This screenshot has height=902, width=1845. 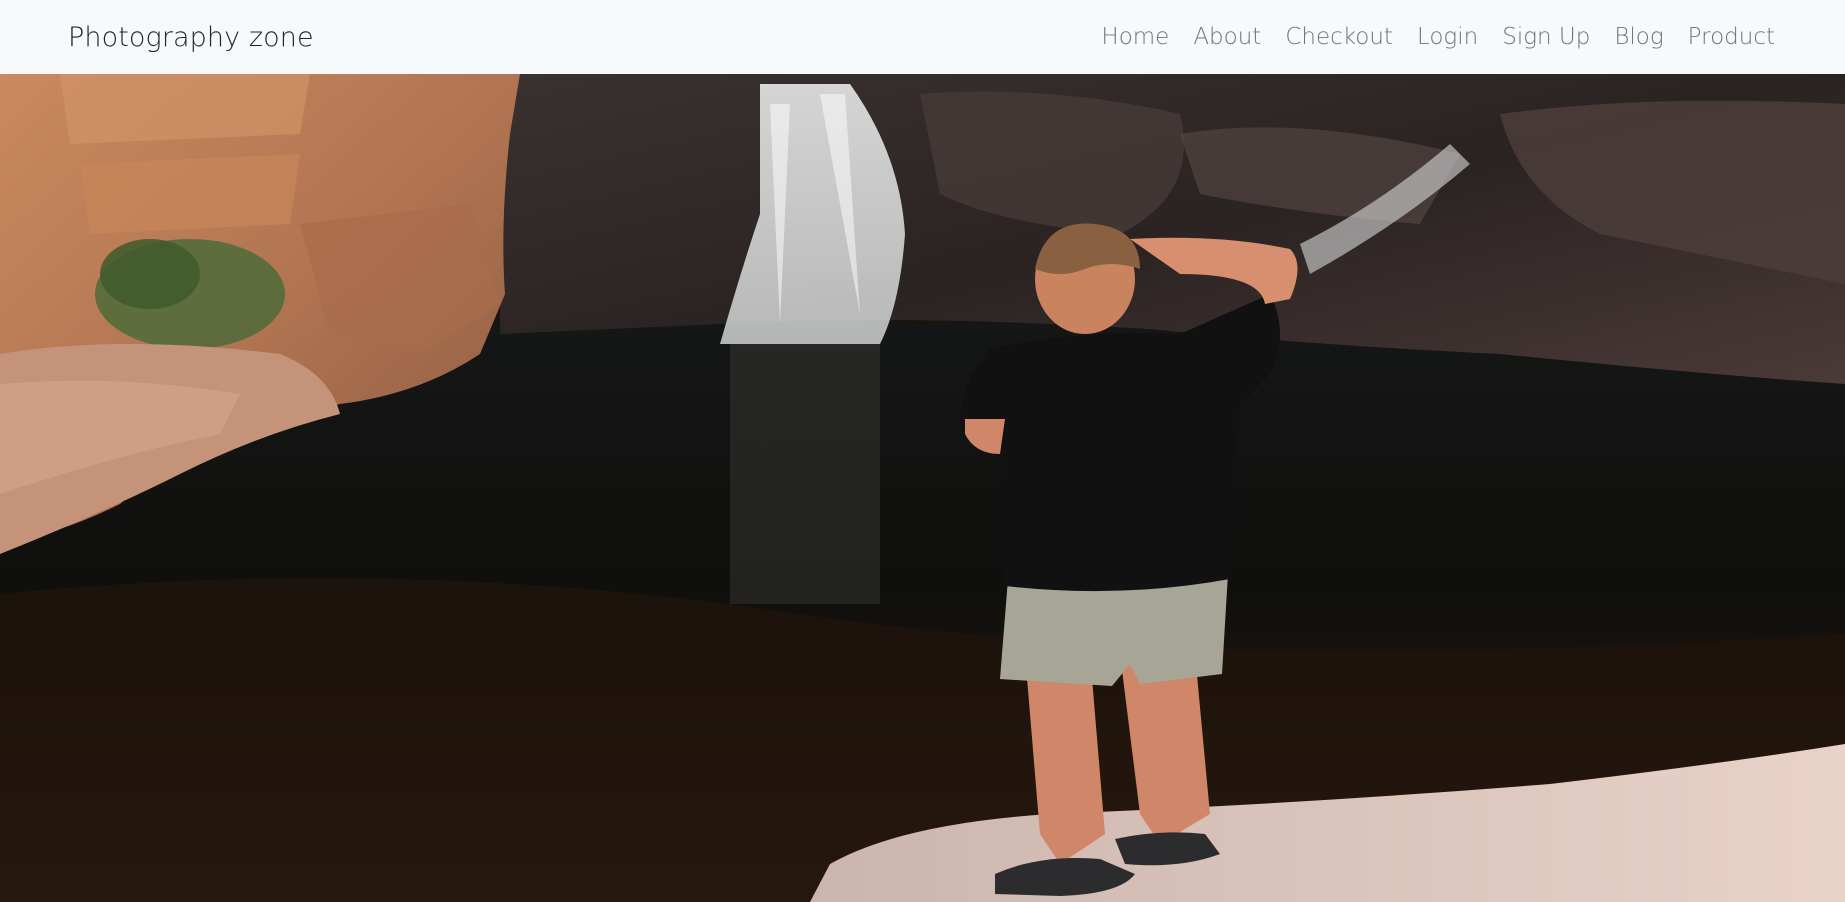 What do you see at coordinates (1546, 37) in the screenshot?
I see `nav-link-sign-up: Sign Up` at bounding box center [1546, 37].